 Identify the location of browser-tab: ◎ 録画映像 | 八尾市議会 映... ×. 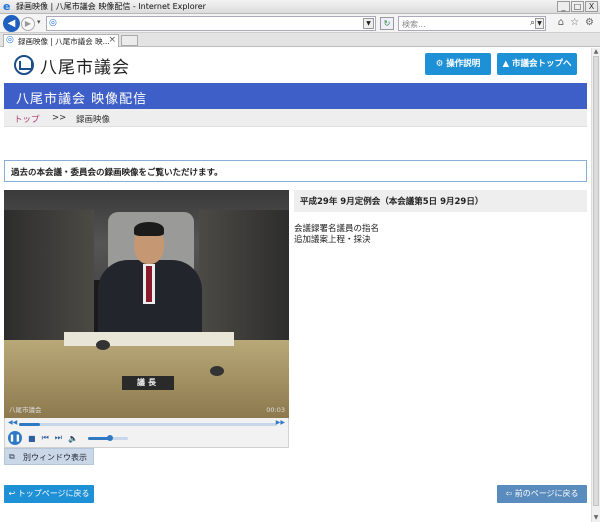
(61, 40).